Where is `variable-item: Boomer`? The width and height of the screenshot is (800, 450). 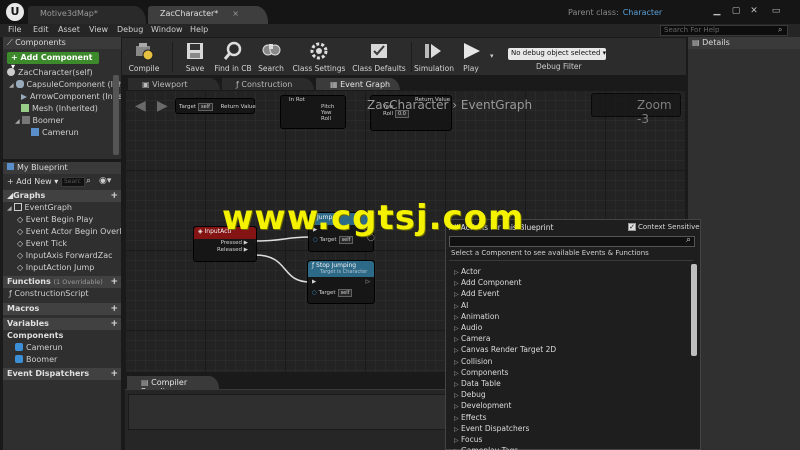
variable-item: Boomer is located at coordinates (62, 360).